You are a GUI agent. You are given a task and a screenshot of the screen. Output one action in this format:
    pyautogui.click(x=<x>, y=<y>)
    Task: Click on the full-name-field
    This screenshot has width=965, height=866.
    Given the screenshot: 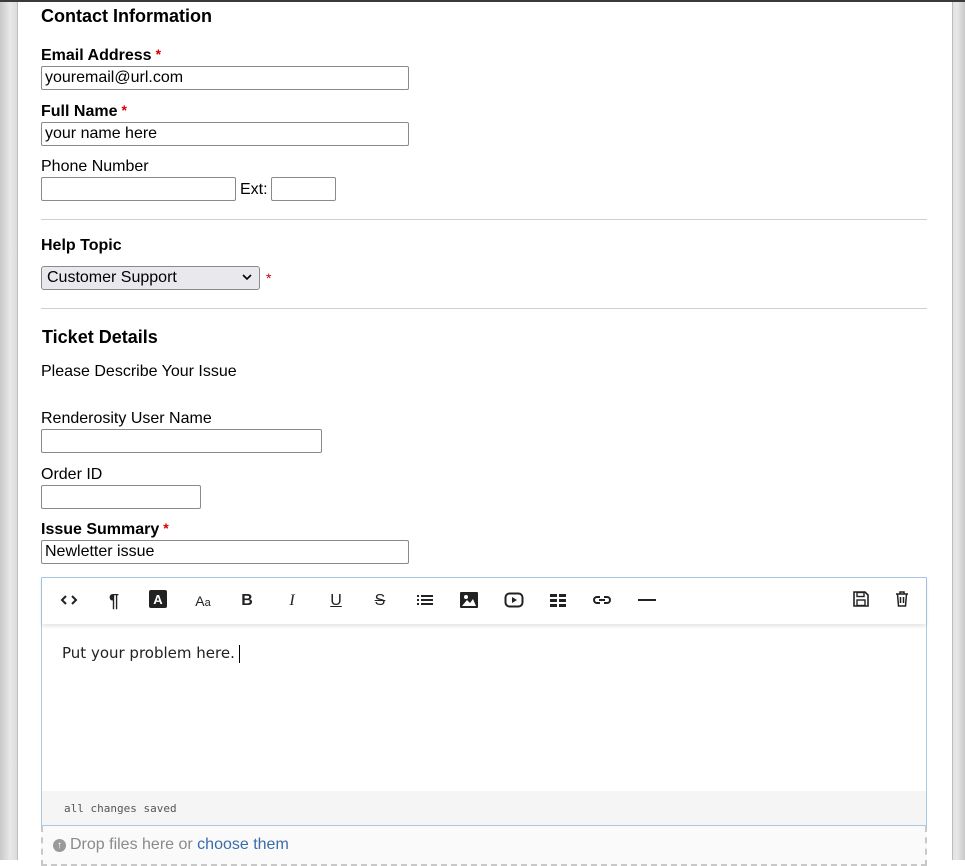 What is the action you would take?
    pyautogui.click(x=225, y=134)
    